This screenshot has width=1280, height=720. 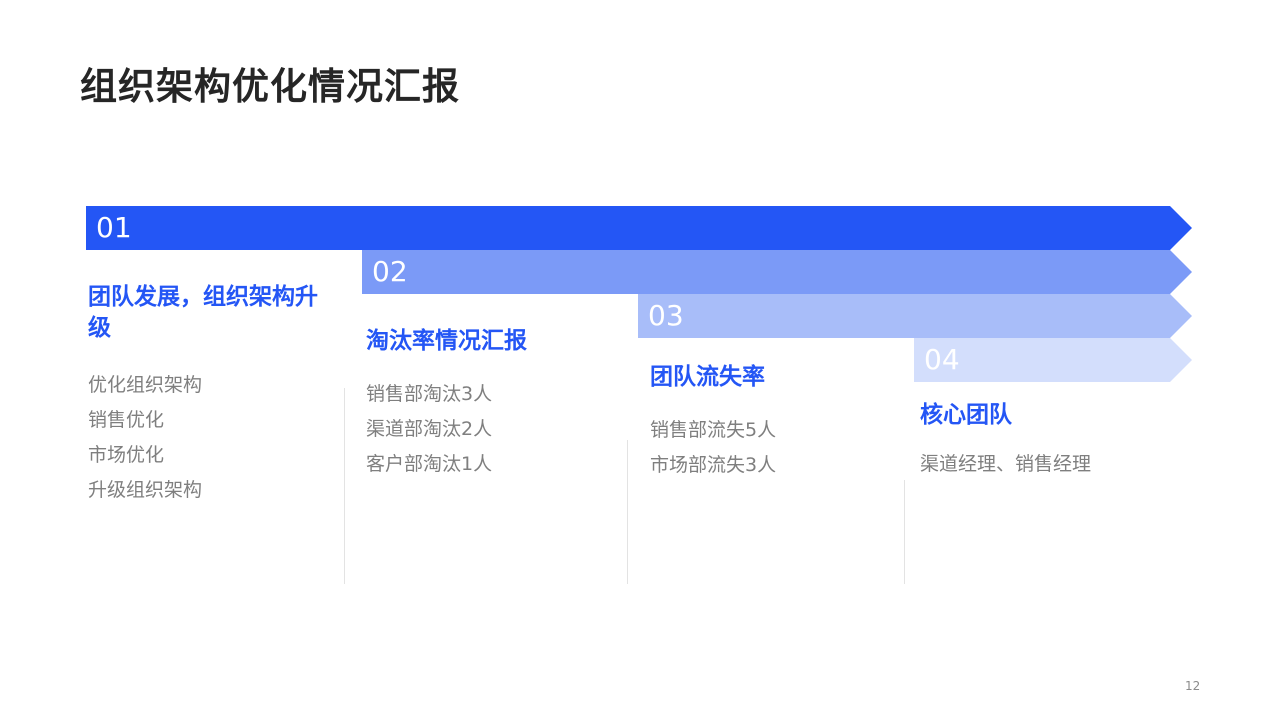 What do you see at coordinates (270, 86) in the screenshot?
I see `page-title: 组织架构优化情况汇报` at bounding box center [270, 86].